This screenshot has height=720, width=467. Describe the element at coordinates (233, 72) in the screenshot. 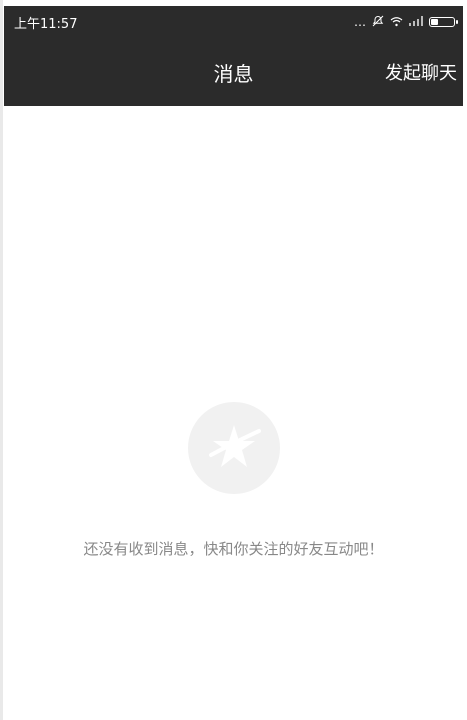

I see `nav-header: 消息 发起聊天` at that location.